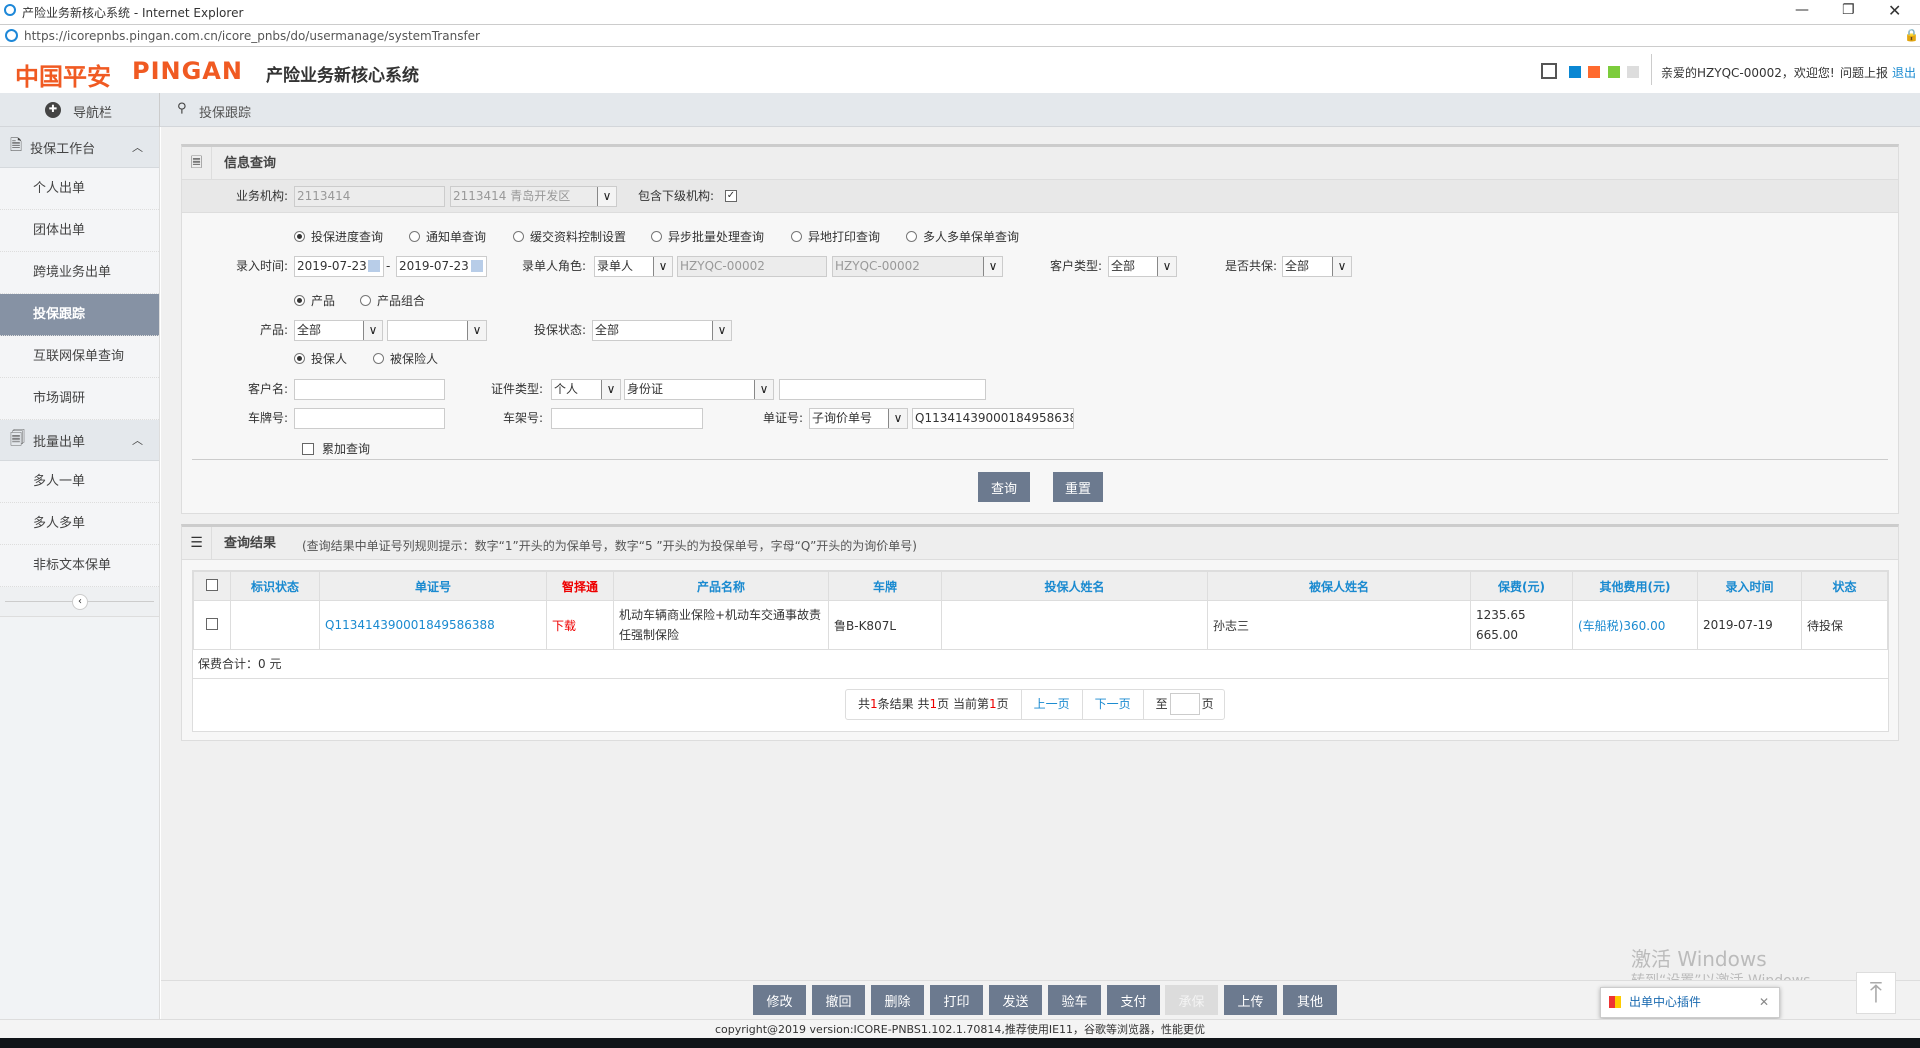  I want to click on user-code-field: HZYQC-00002, so click(752, 266).